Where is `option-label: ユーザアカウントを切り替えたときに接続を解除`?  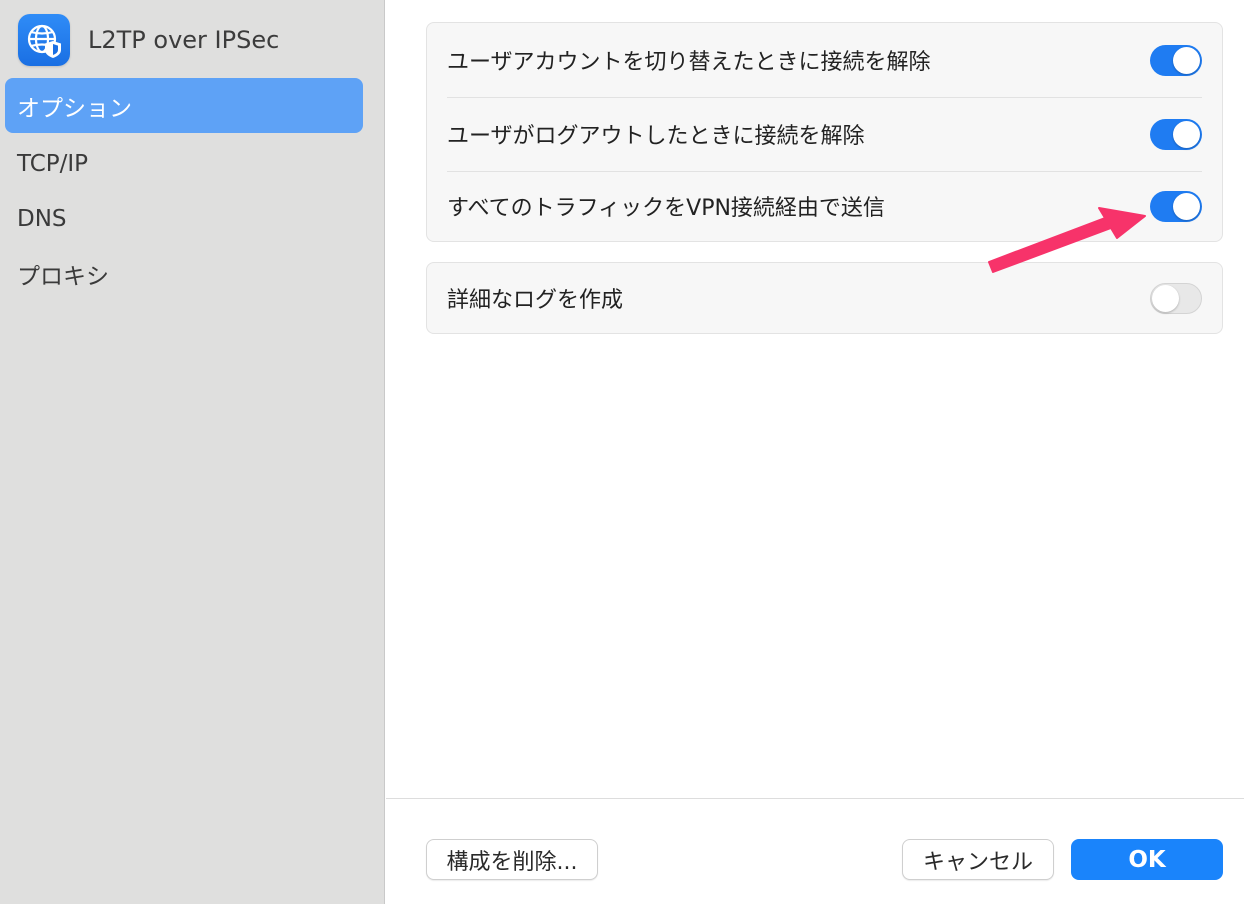
option-label: ユーザアカウントを切り替えたときに接続を解除 is located at coordinates (689, 62).